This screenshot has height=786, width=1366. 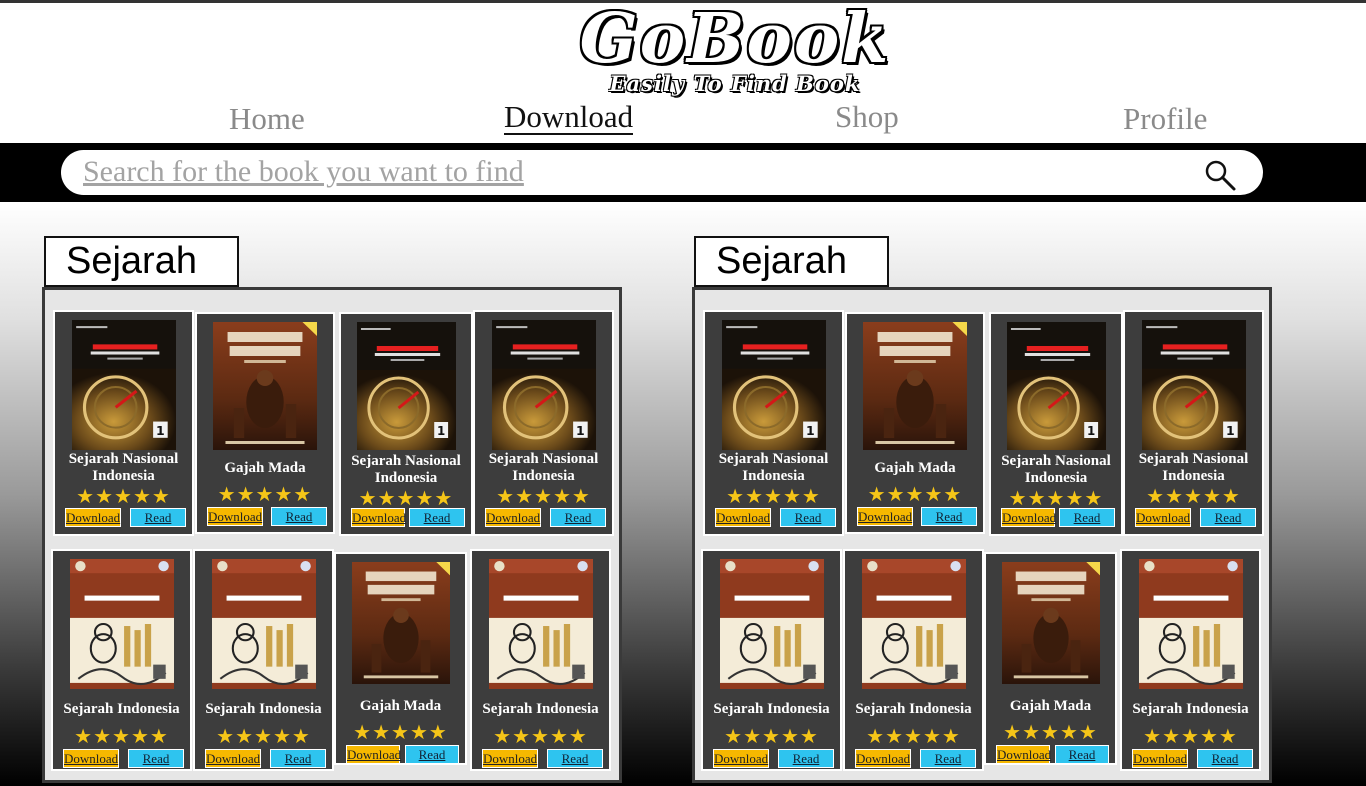 I want to click on search-input, so click(x=633, y=172).